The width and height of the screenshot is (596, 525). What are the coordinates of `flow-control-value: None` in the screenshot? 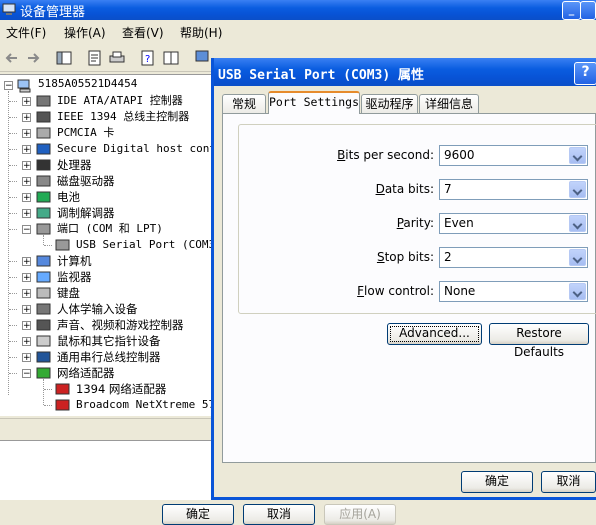 It's located at (460, 291).